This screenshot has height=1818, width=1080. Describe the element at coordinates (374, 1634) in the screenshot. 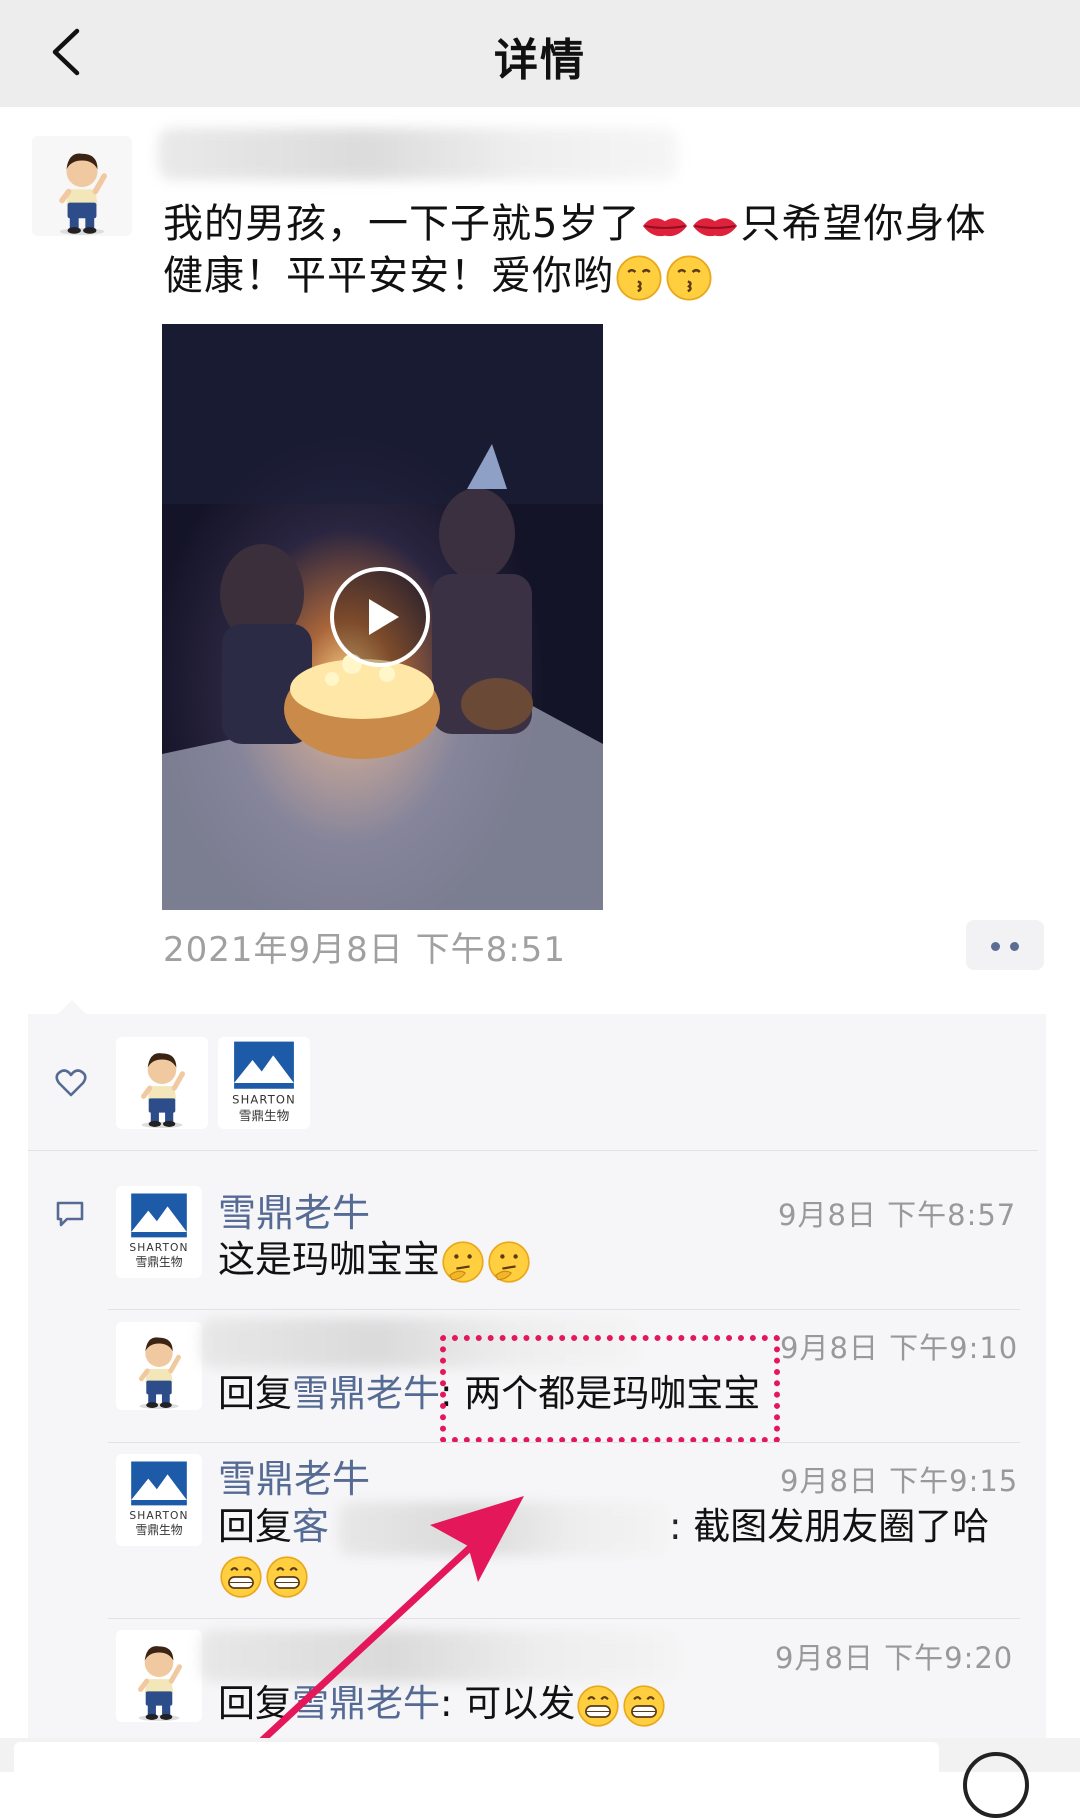

I see `arrow-annotation-icon` at that location.